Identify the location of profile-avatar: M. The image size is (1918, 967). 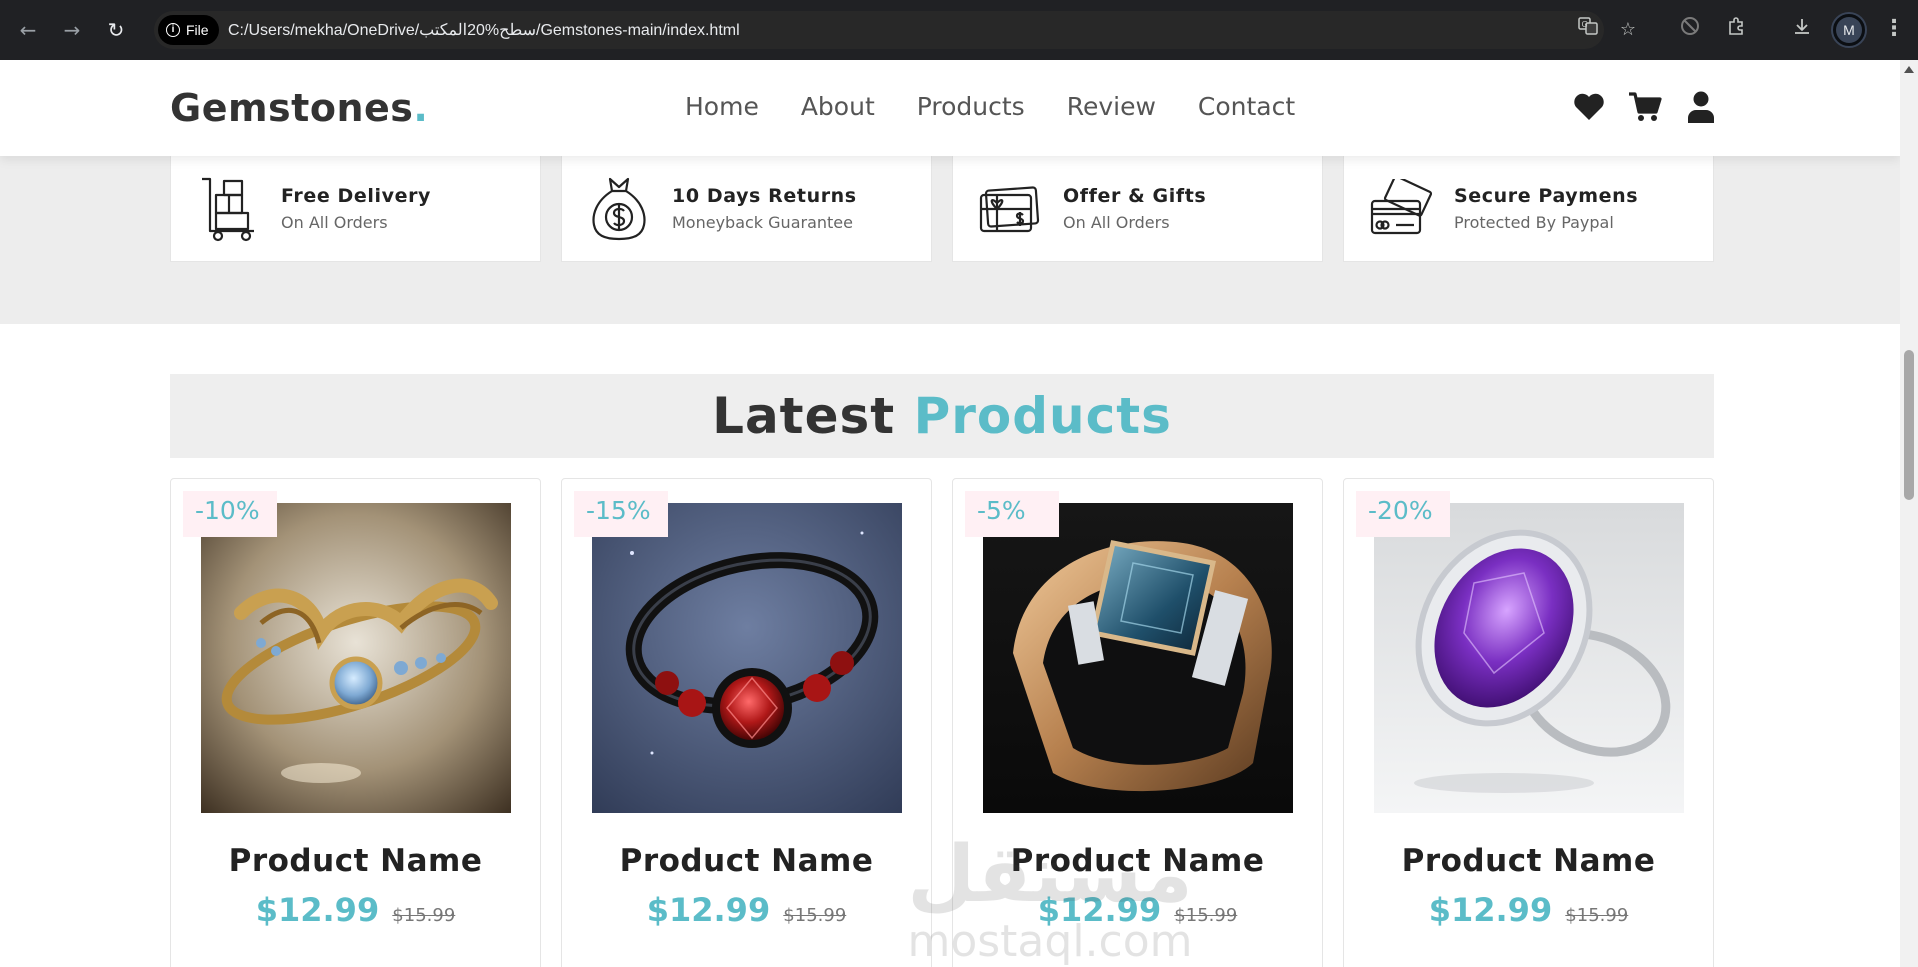
(1849, 30).